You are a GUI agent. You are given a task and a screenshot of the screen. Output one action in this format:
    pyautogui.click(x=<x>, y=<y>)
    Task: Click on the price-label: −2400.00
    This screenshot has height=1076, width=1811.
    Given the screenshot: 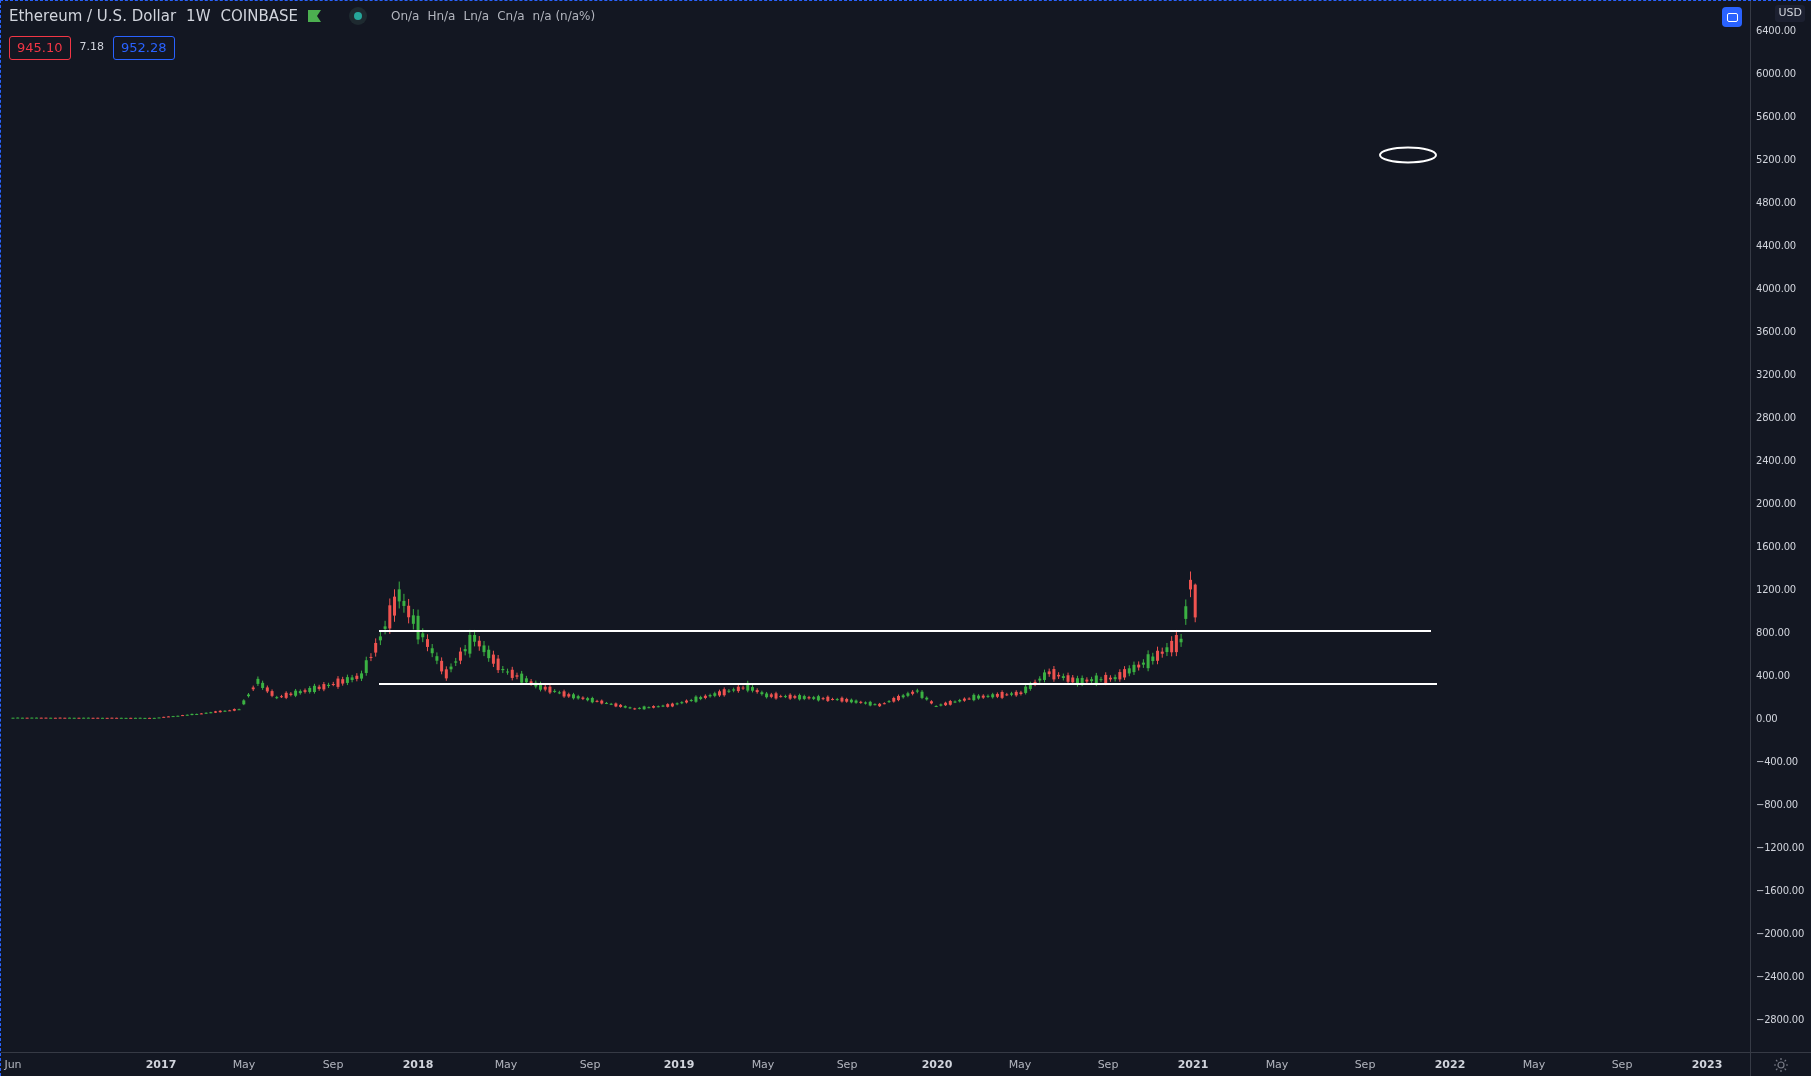 What is the action you would take?
    pyautogui.click(x=1780, y=977)
    